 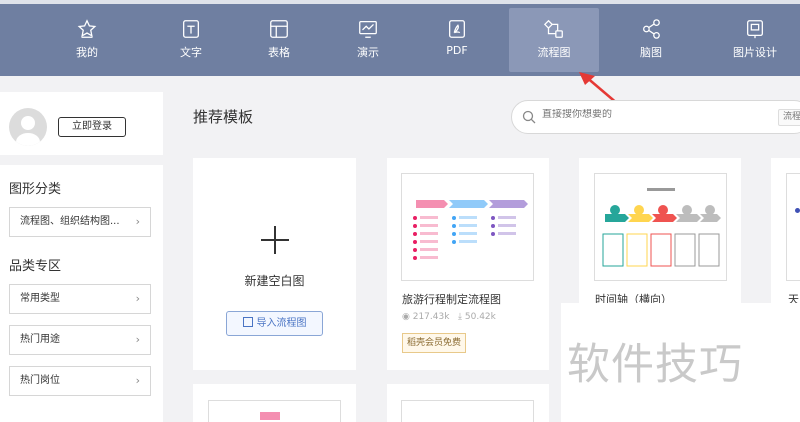 What do you see at coordinates (651, 40) in the screenshot?
I see `nav-item-mindmap: 脑图` at bounding box center [651, 40].